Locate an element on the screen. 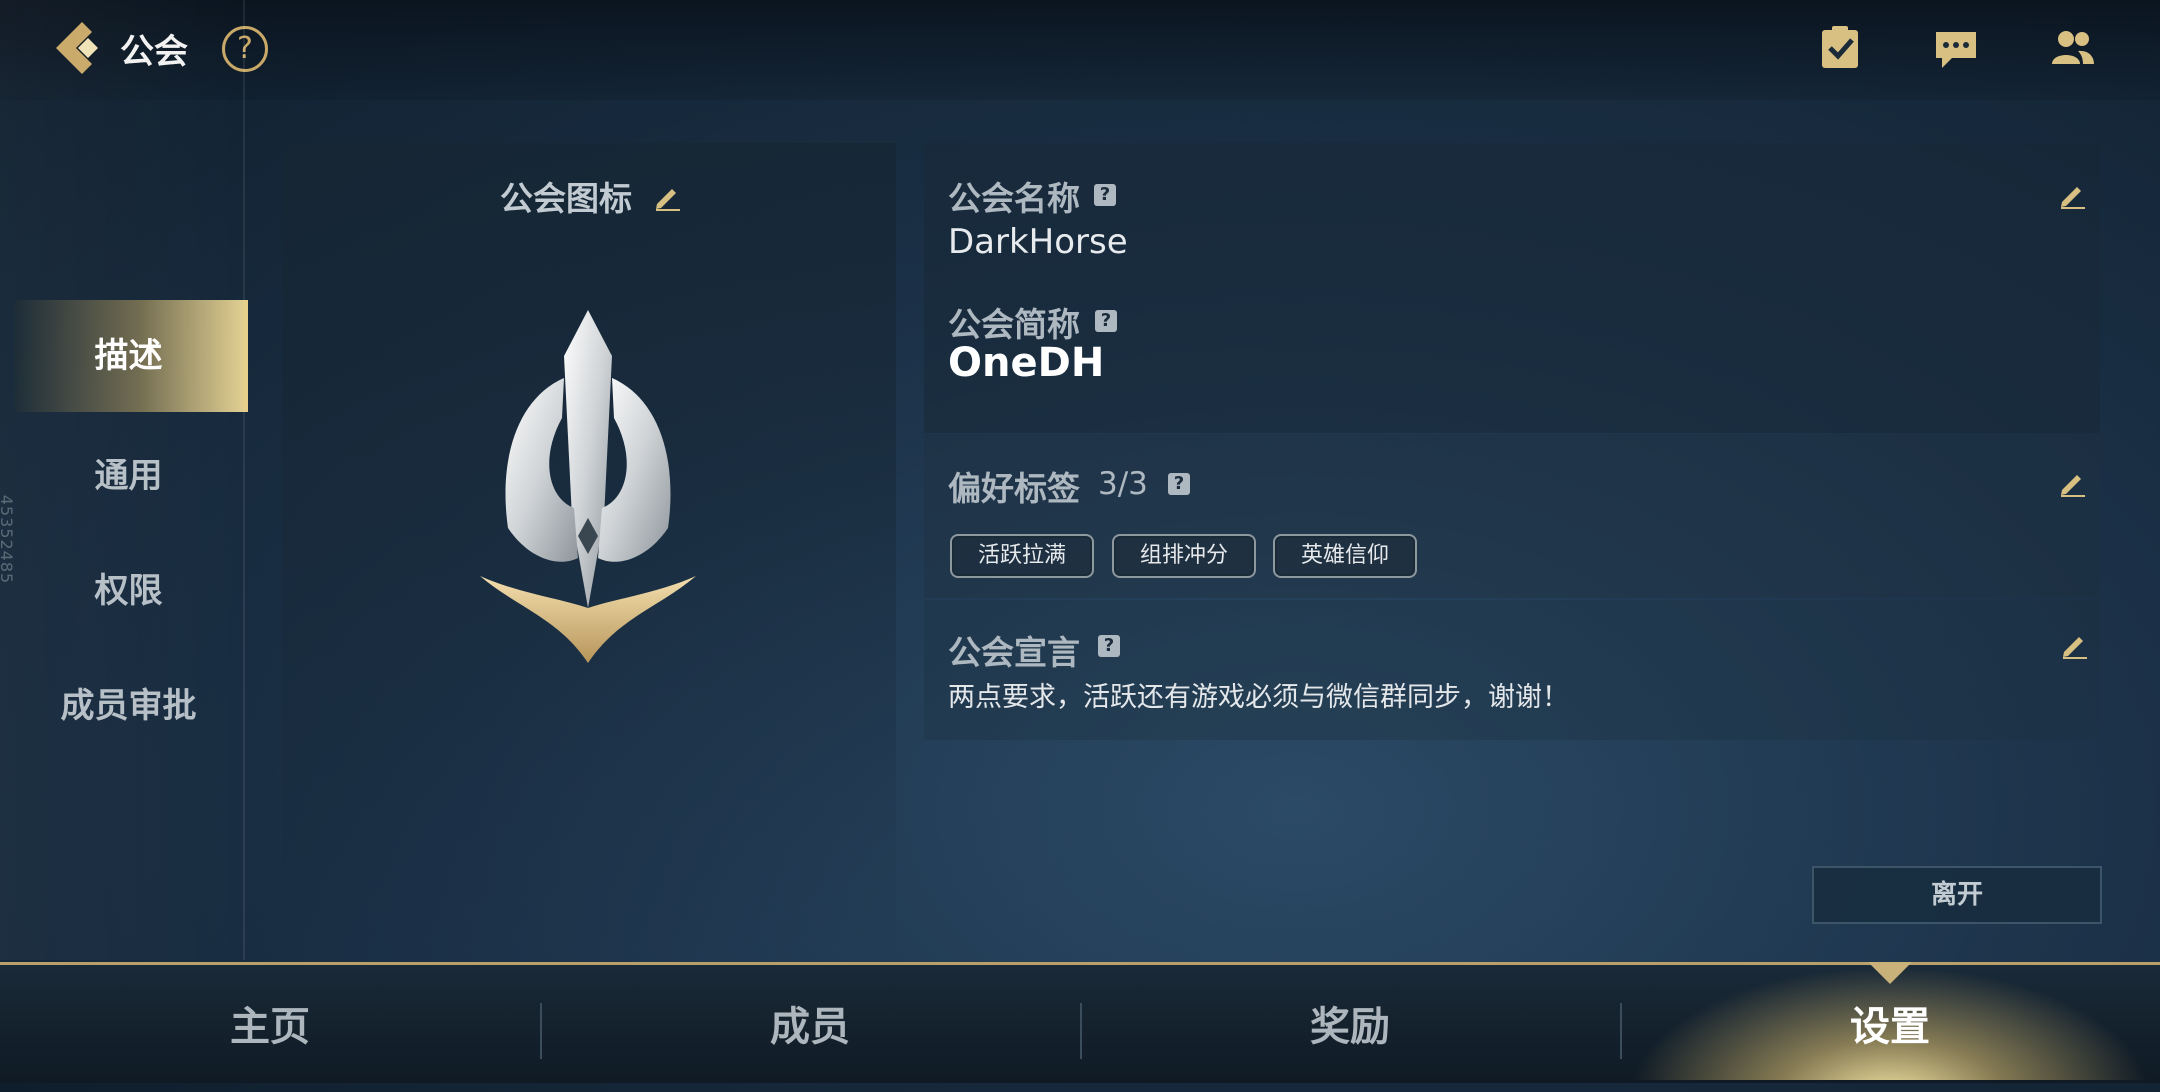 The height and width of the screenshot is (1092, 2160). preference-tag: 活跃拉满 is located at coordinates (1022, 556).